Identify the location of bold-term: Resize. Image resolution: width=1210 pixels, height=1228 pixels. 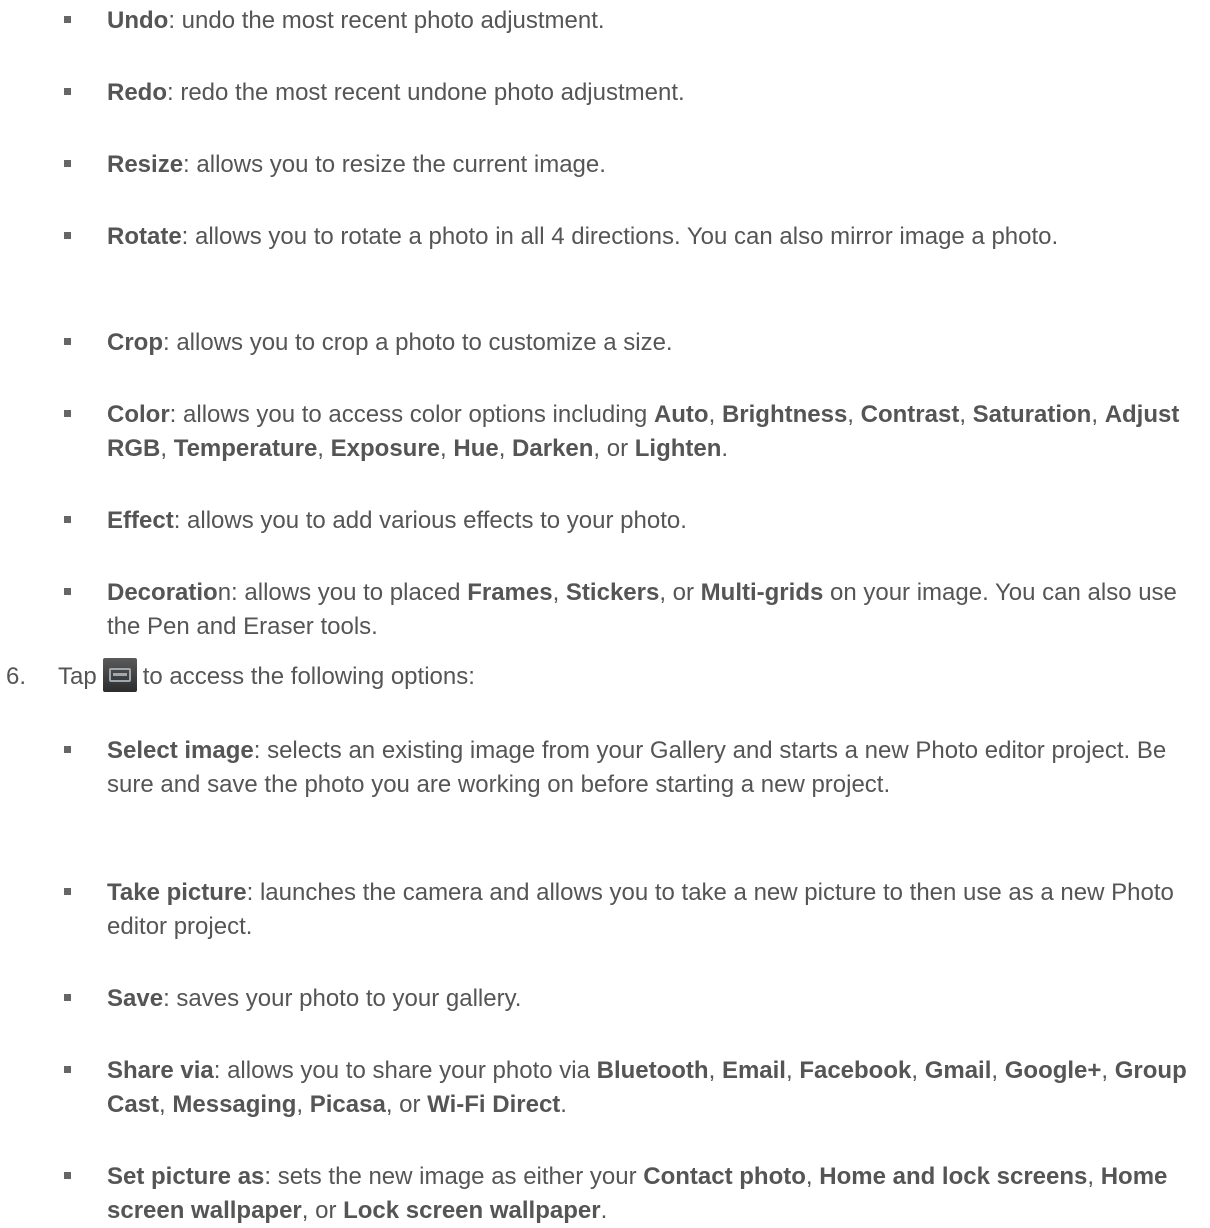
(145, 164).